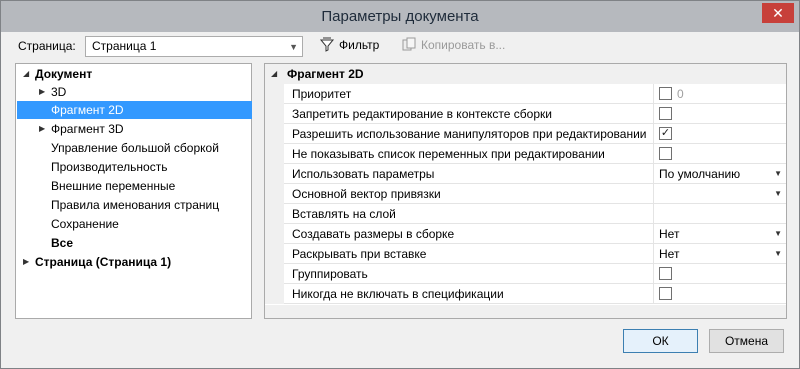  Describe the element at coordinates (87, 129) in the screenshot. I see `tree-item-label: Фрагмент 3D` at that location.